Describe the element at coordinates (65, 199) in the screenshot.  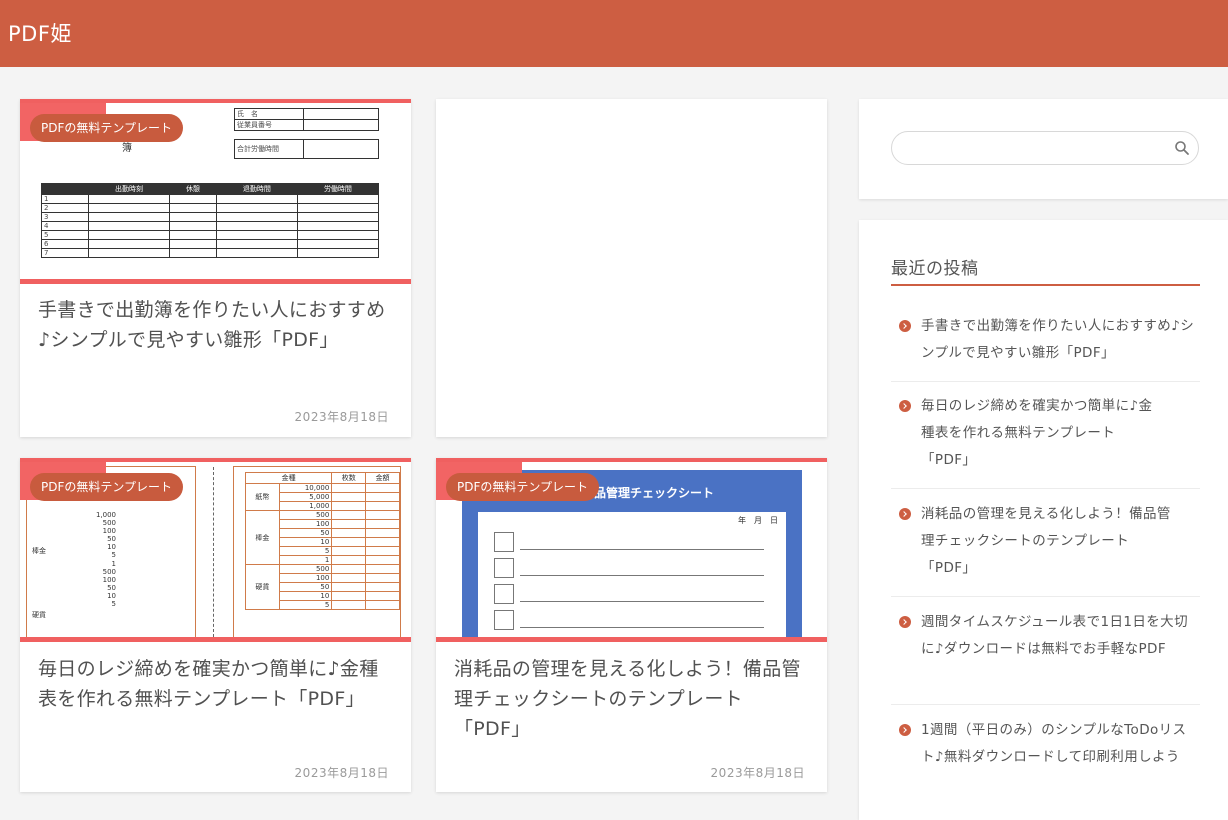
I see `row-number: 1` at that location.